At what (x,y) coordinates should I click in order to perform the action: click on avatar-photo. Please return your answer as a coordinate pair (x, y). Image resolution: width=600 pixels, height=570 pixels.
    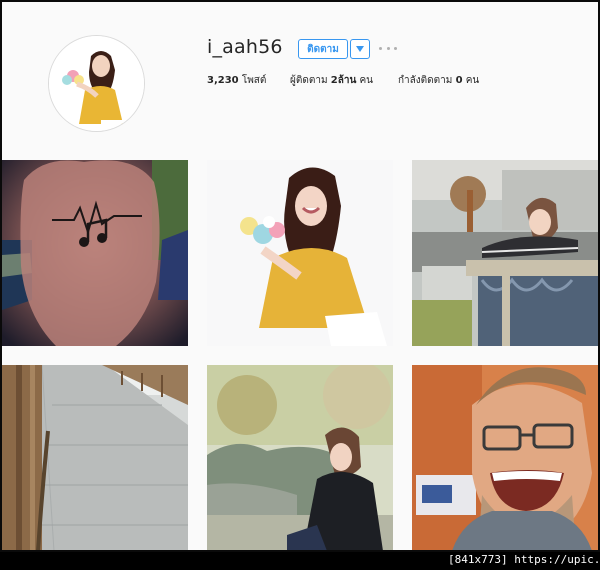
    Looking at the image, I should click on (96, 83).